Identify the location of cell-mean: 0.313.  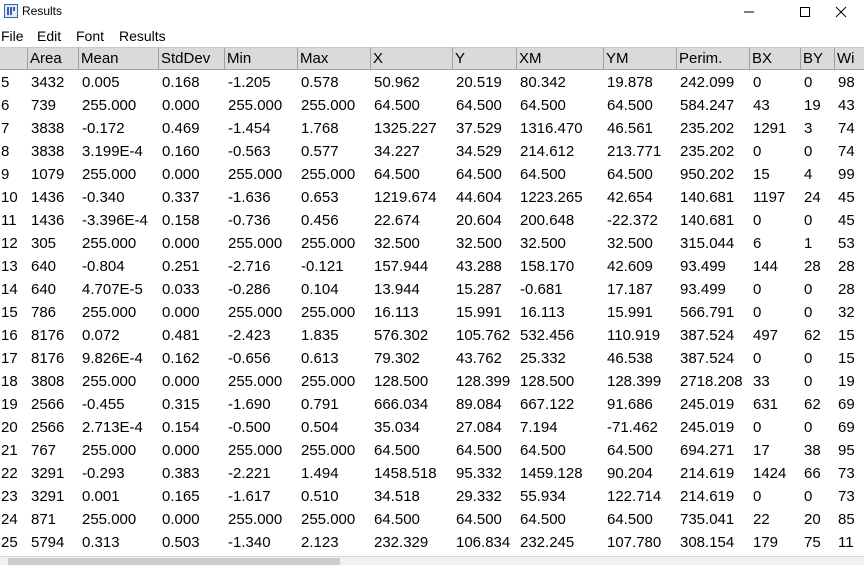
(101, 542).